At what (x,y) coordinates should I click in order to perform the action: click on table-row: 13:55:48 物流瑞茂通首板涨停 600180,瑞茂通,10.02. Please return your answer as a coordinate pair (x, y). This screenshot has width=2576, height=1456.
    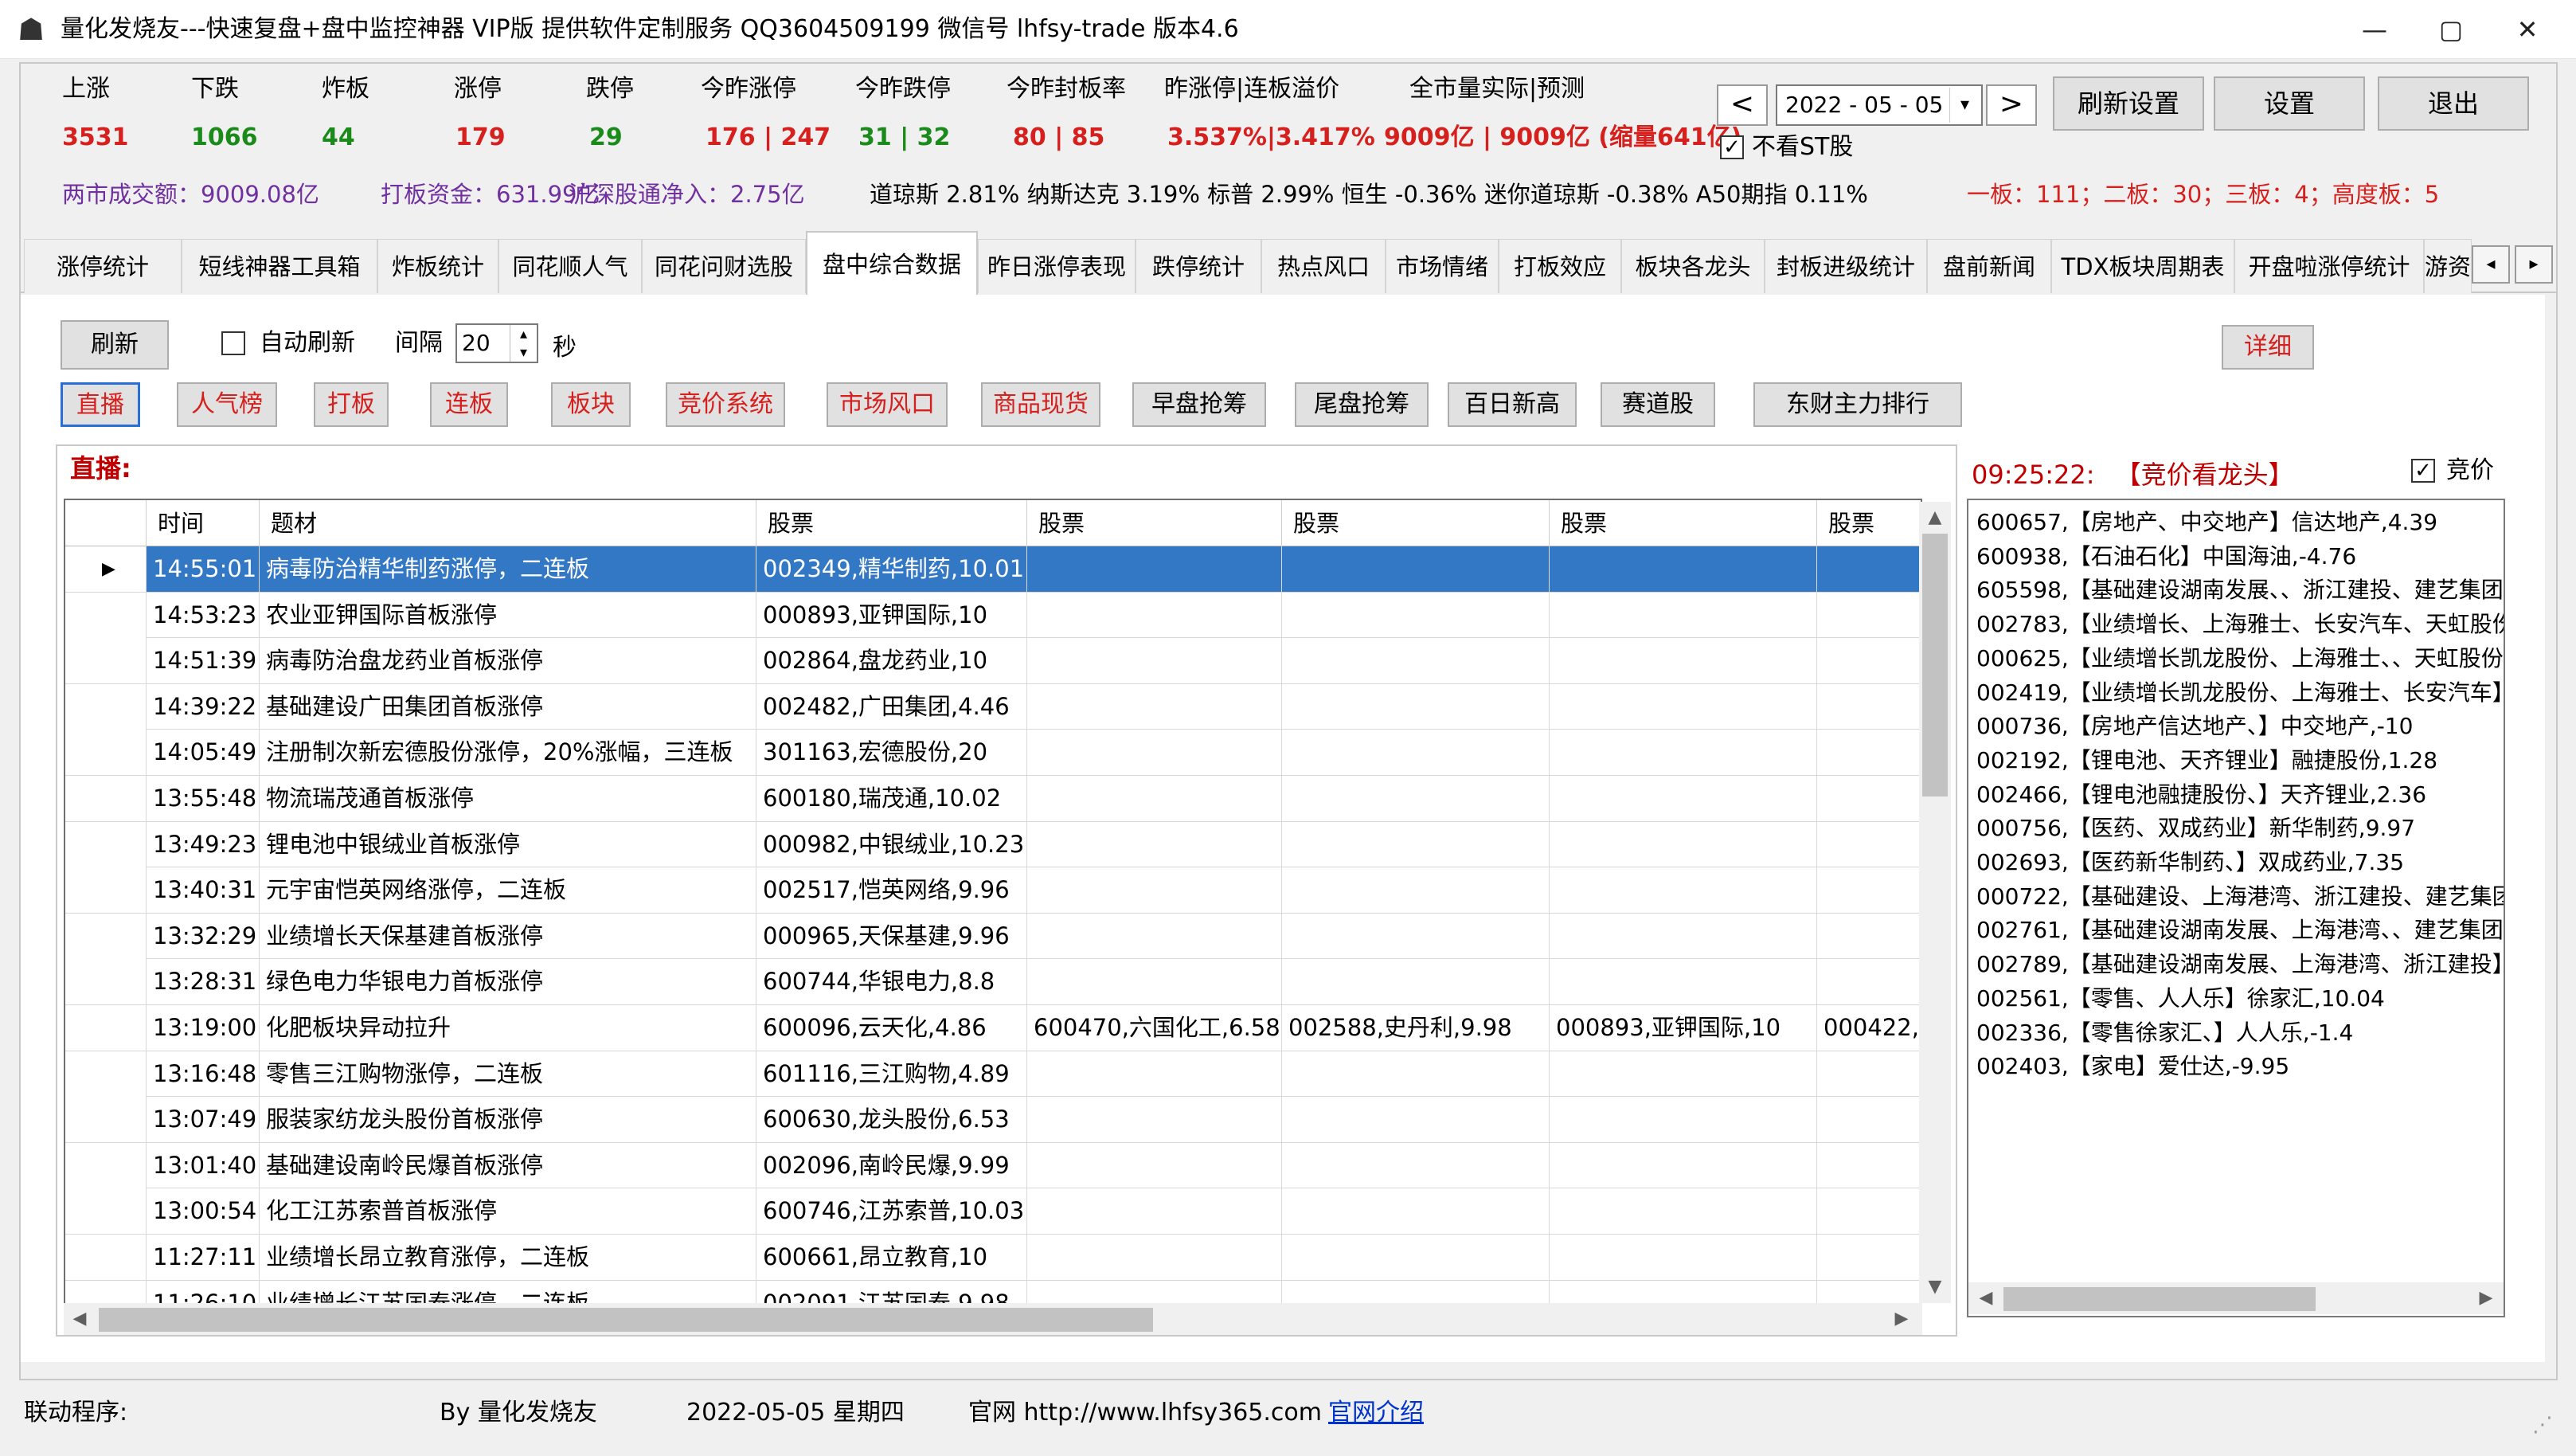
    Looking at the image, I should click on (993, 798).